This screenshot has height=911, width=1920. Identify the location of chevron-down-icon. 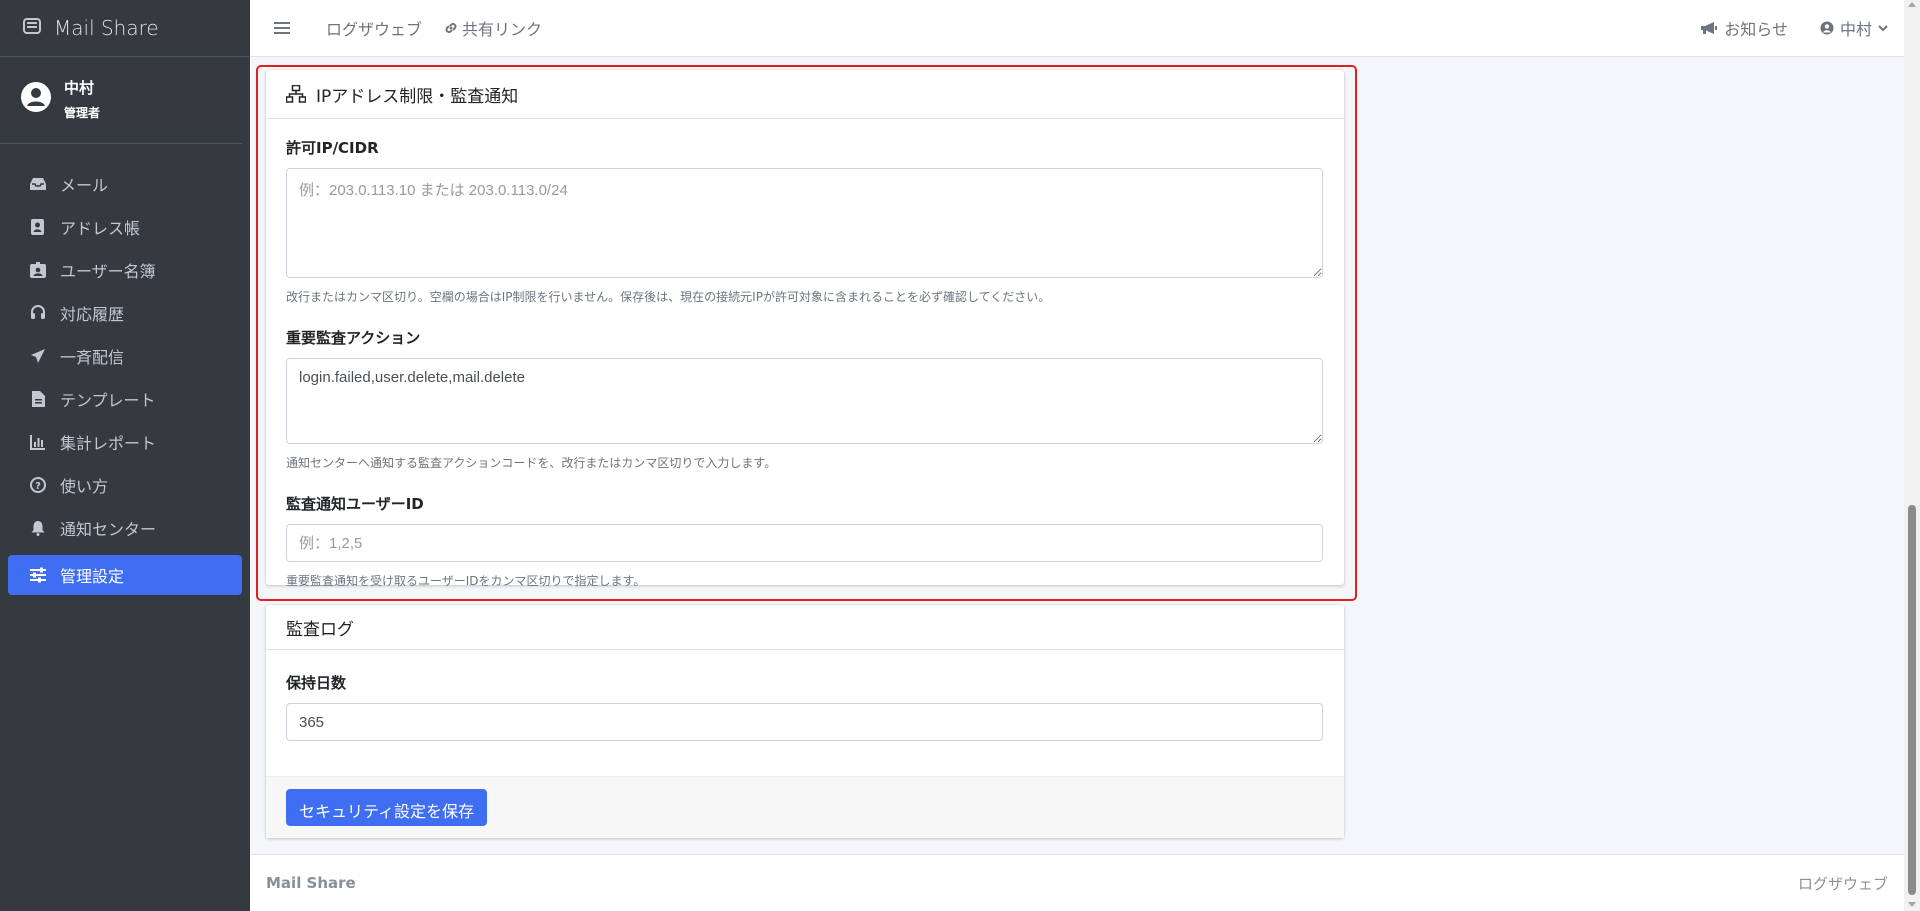
(1883, 28).